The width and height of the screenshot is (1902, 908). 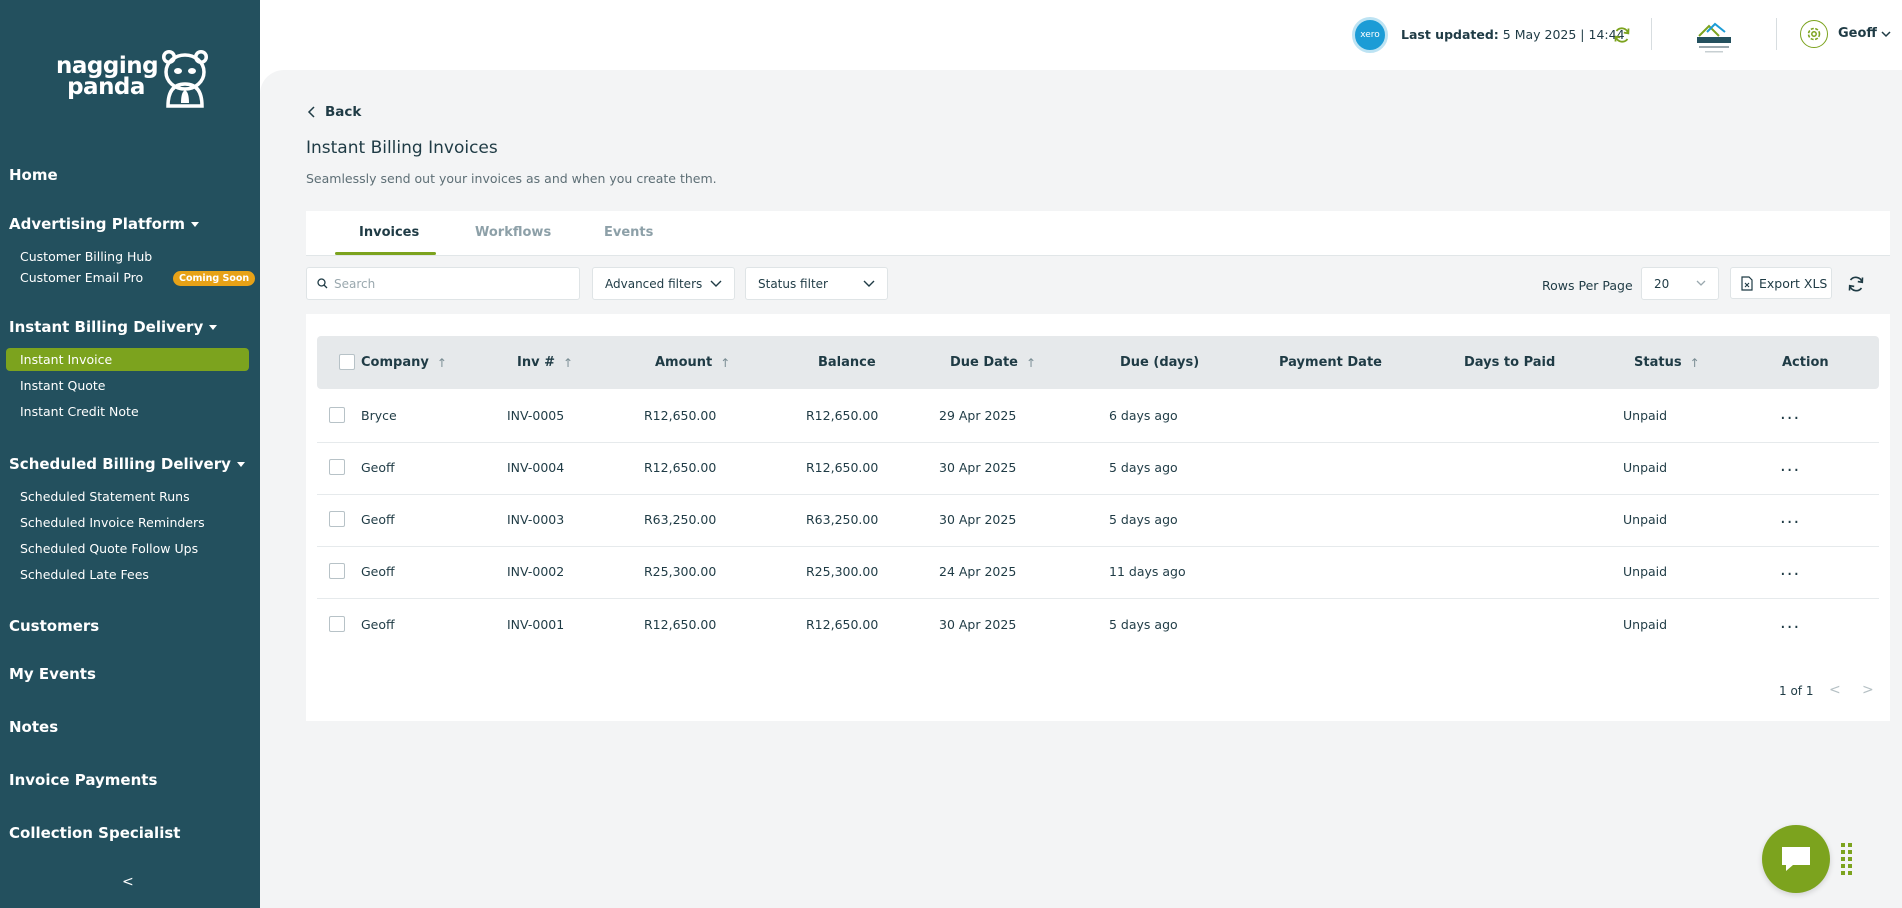 I want to click on export-xls-button: Export XLS, so click(x=1781, y=283).